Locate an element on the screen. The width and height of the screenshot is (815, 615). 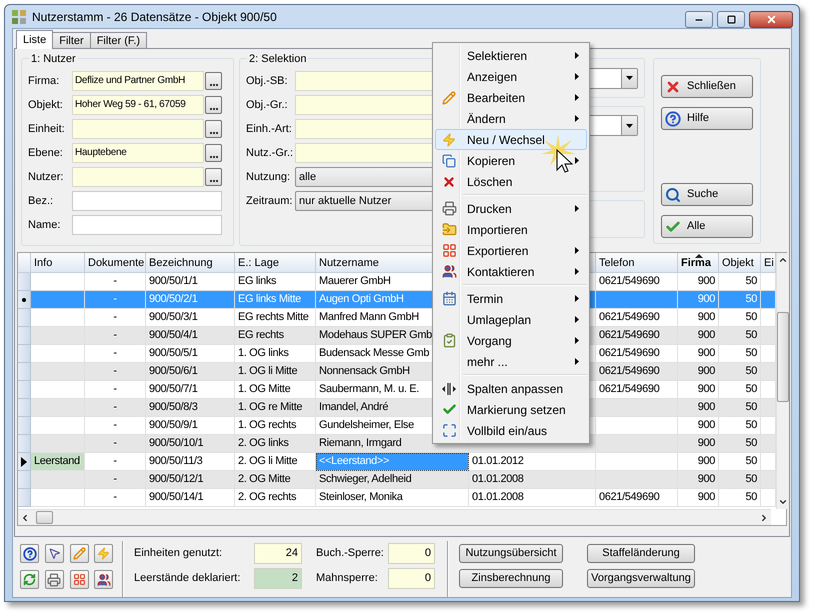
maximize-button is located at coordinates (731, 19).